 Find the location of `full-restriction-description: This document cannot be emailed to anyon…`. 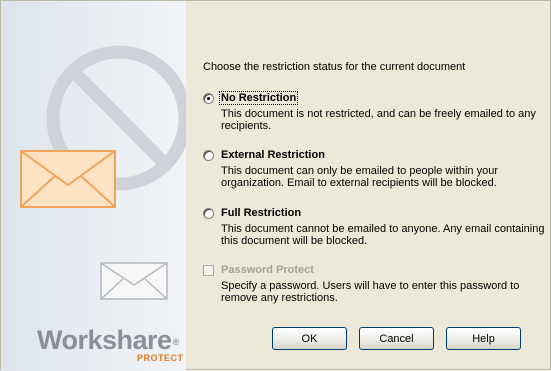

full-restriction-description: This document cannot be emailed to anyon… is located at coordinates (383, 235).